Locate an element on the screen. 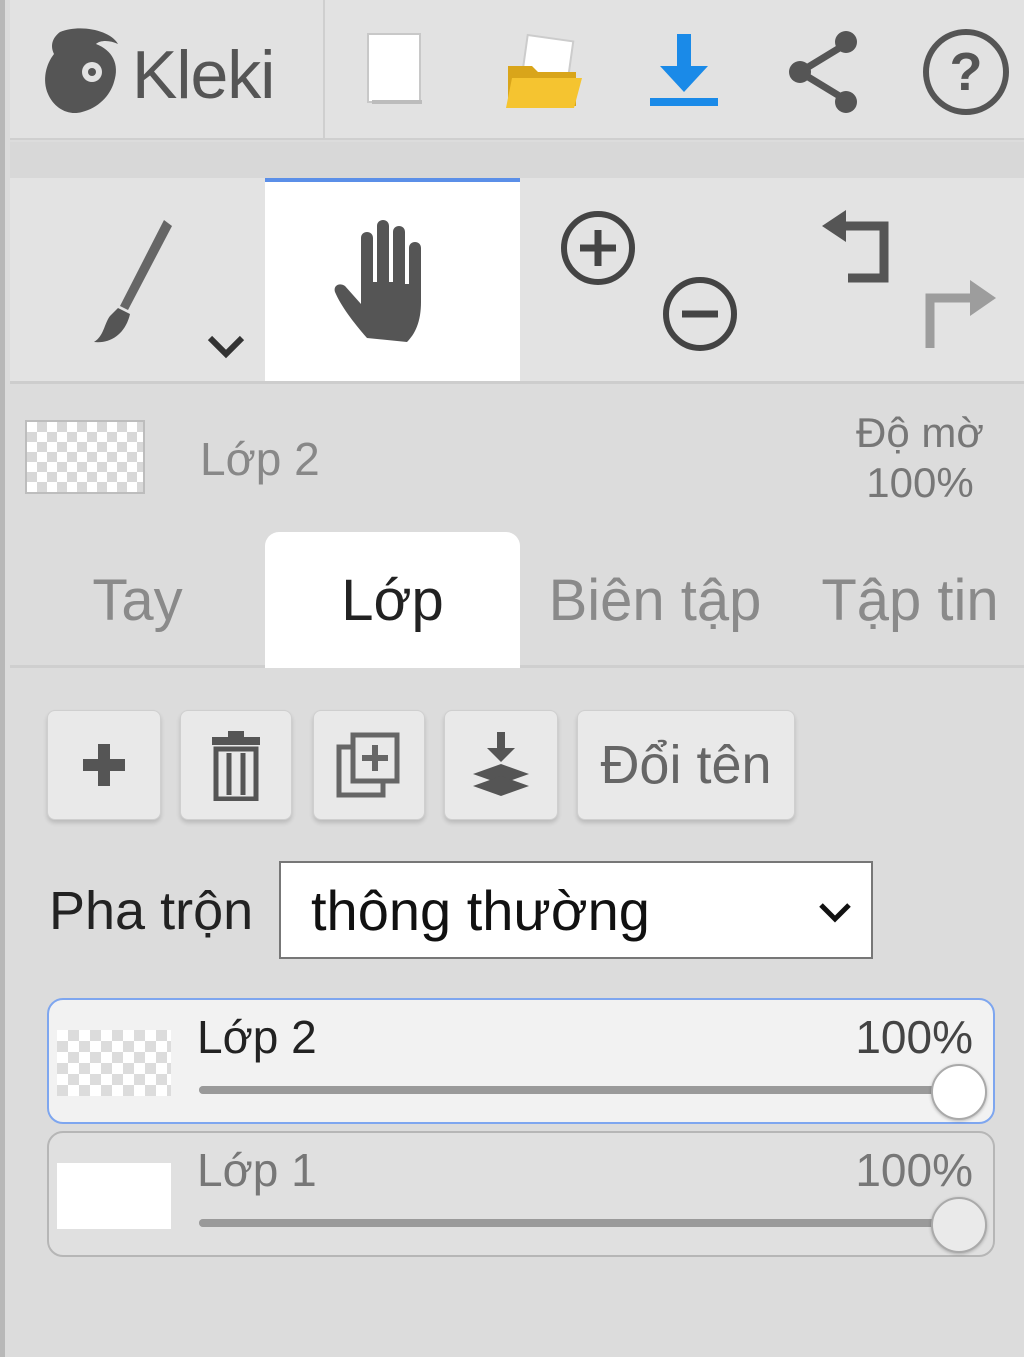 The width and height of the screenshot is (1024, 1357). zoom-controls is located at coordinates (650, 279).